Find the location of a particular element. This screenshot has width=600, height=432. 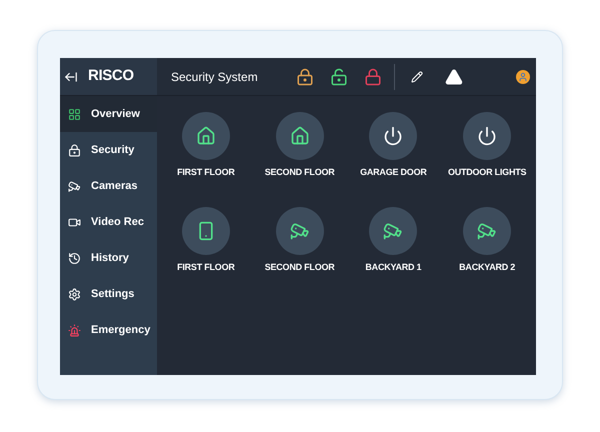

device-label: OUTDOOR LIGHTS is located at coordinates (487, 172).